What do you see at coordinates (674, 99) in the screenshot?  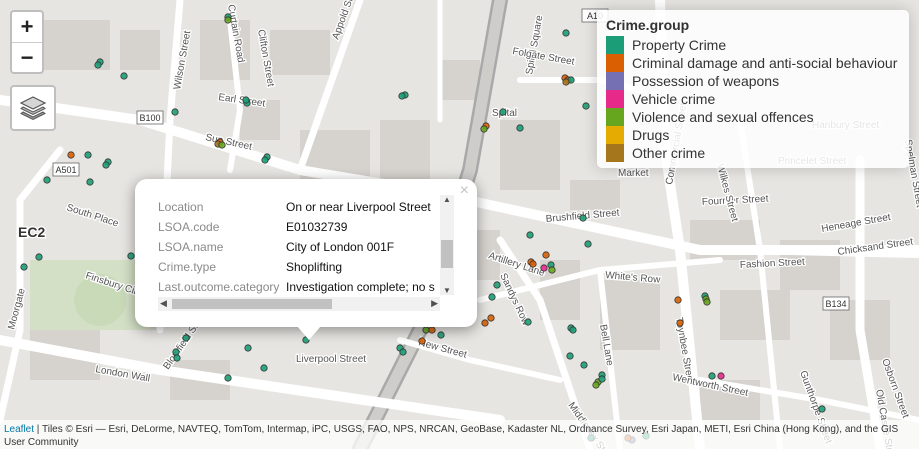 I see `legend-label: Vehicle crime` at bounding box center [674, 99].